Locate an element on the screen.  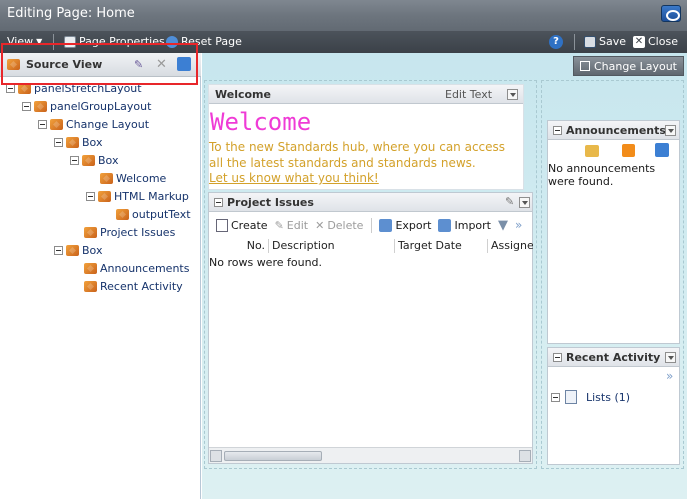
tree-node-label: Announcements is located at coordinates (145, 268).